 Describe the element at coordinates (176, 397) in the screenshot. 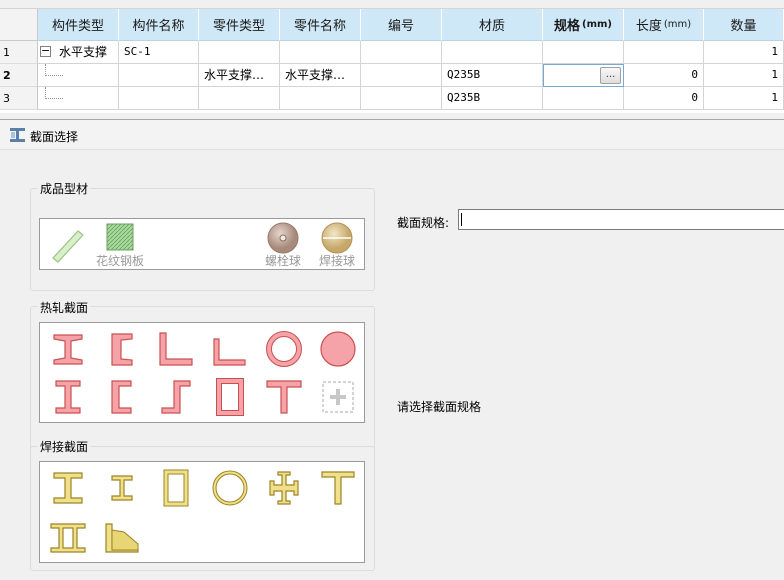

I see `z-section-icon` at that location.